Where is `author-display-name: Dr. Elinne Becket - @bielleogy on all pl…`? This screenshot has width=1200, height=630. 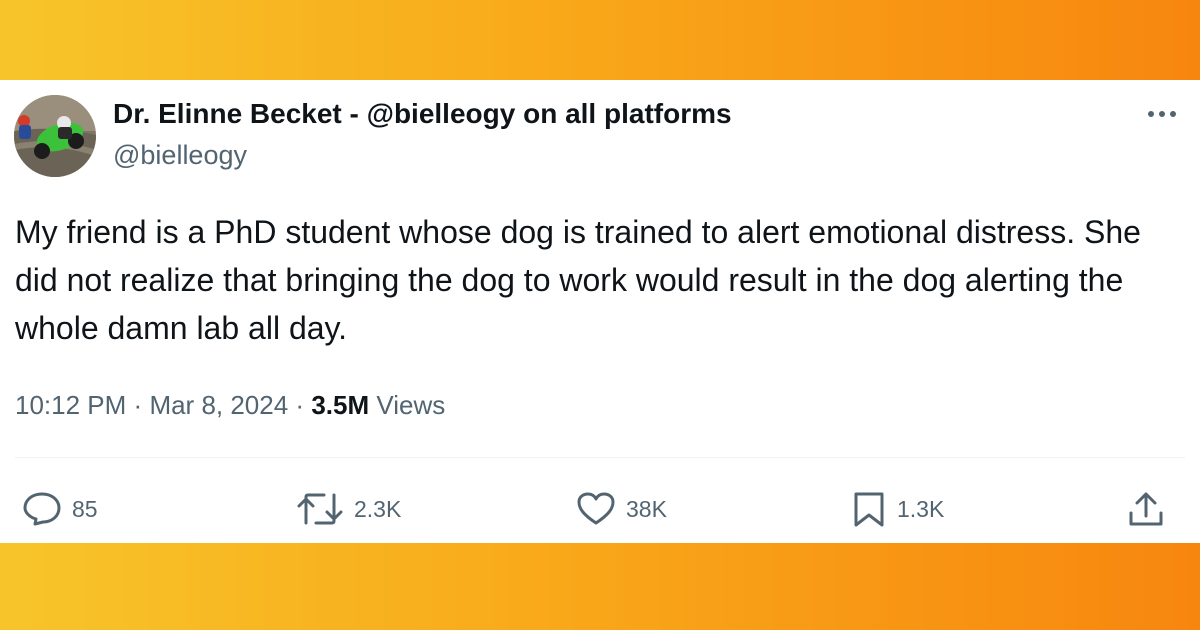
author-display-name: Dr. Elinne Becket - @bielleogy on all pl… is located at coordinates (422, 114).